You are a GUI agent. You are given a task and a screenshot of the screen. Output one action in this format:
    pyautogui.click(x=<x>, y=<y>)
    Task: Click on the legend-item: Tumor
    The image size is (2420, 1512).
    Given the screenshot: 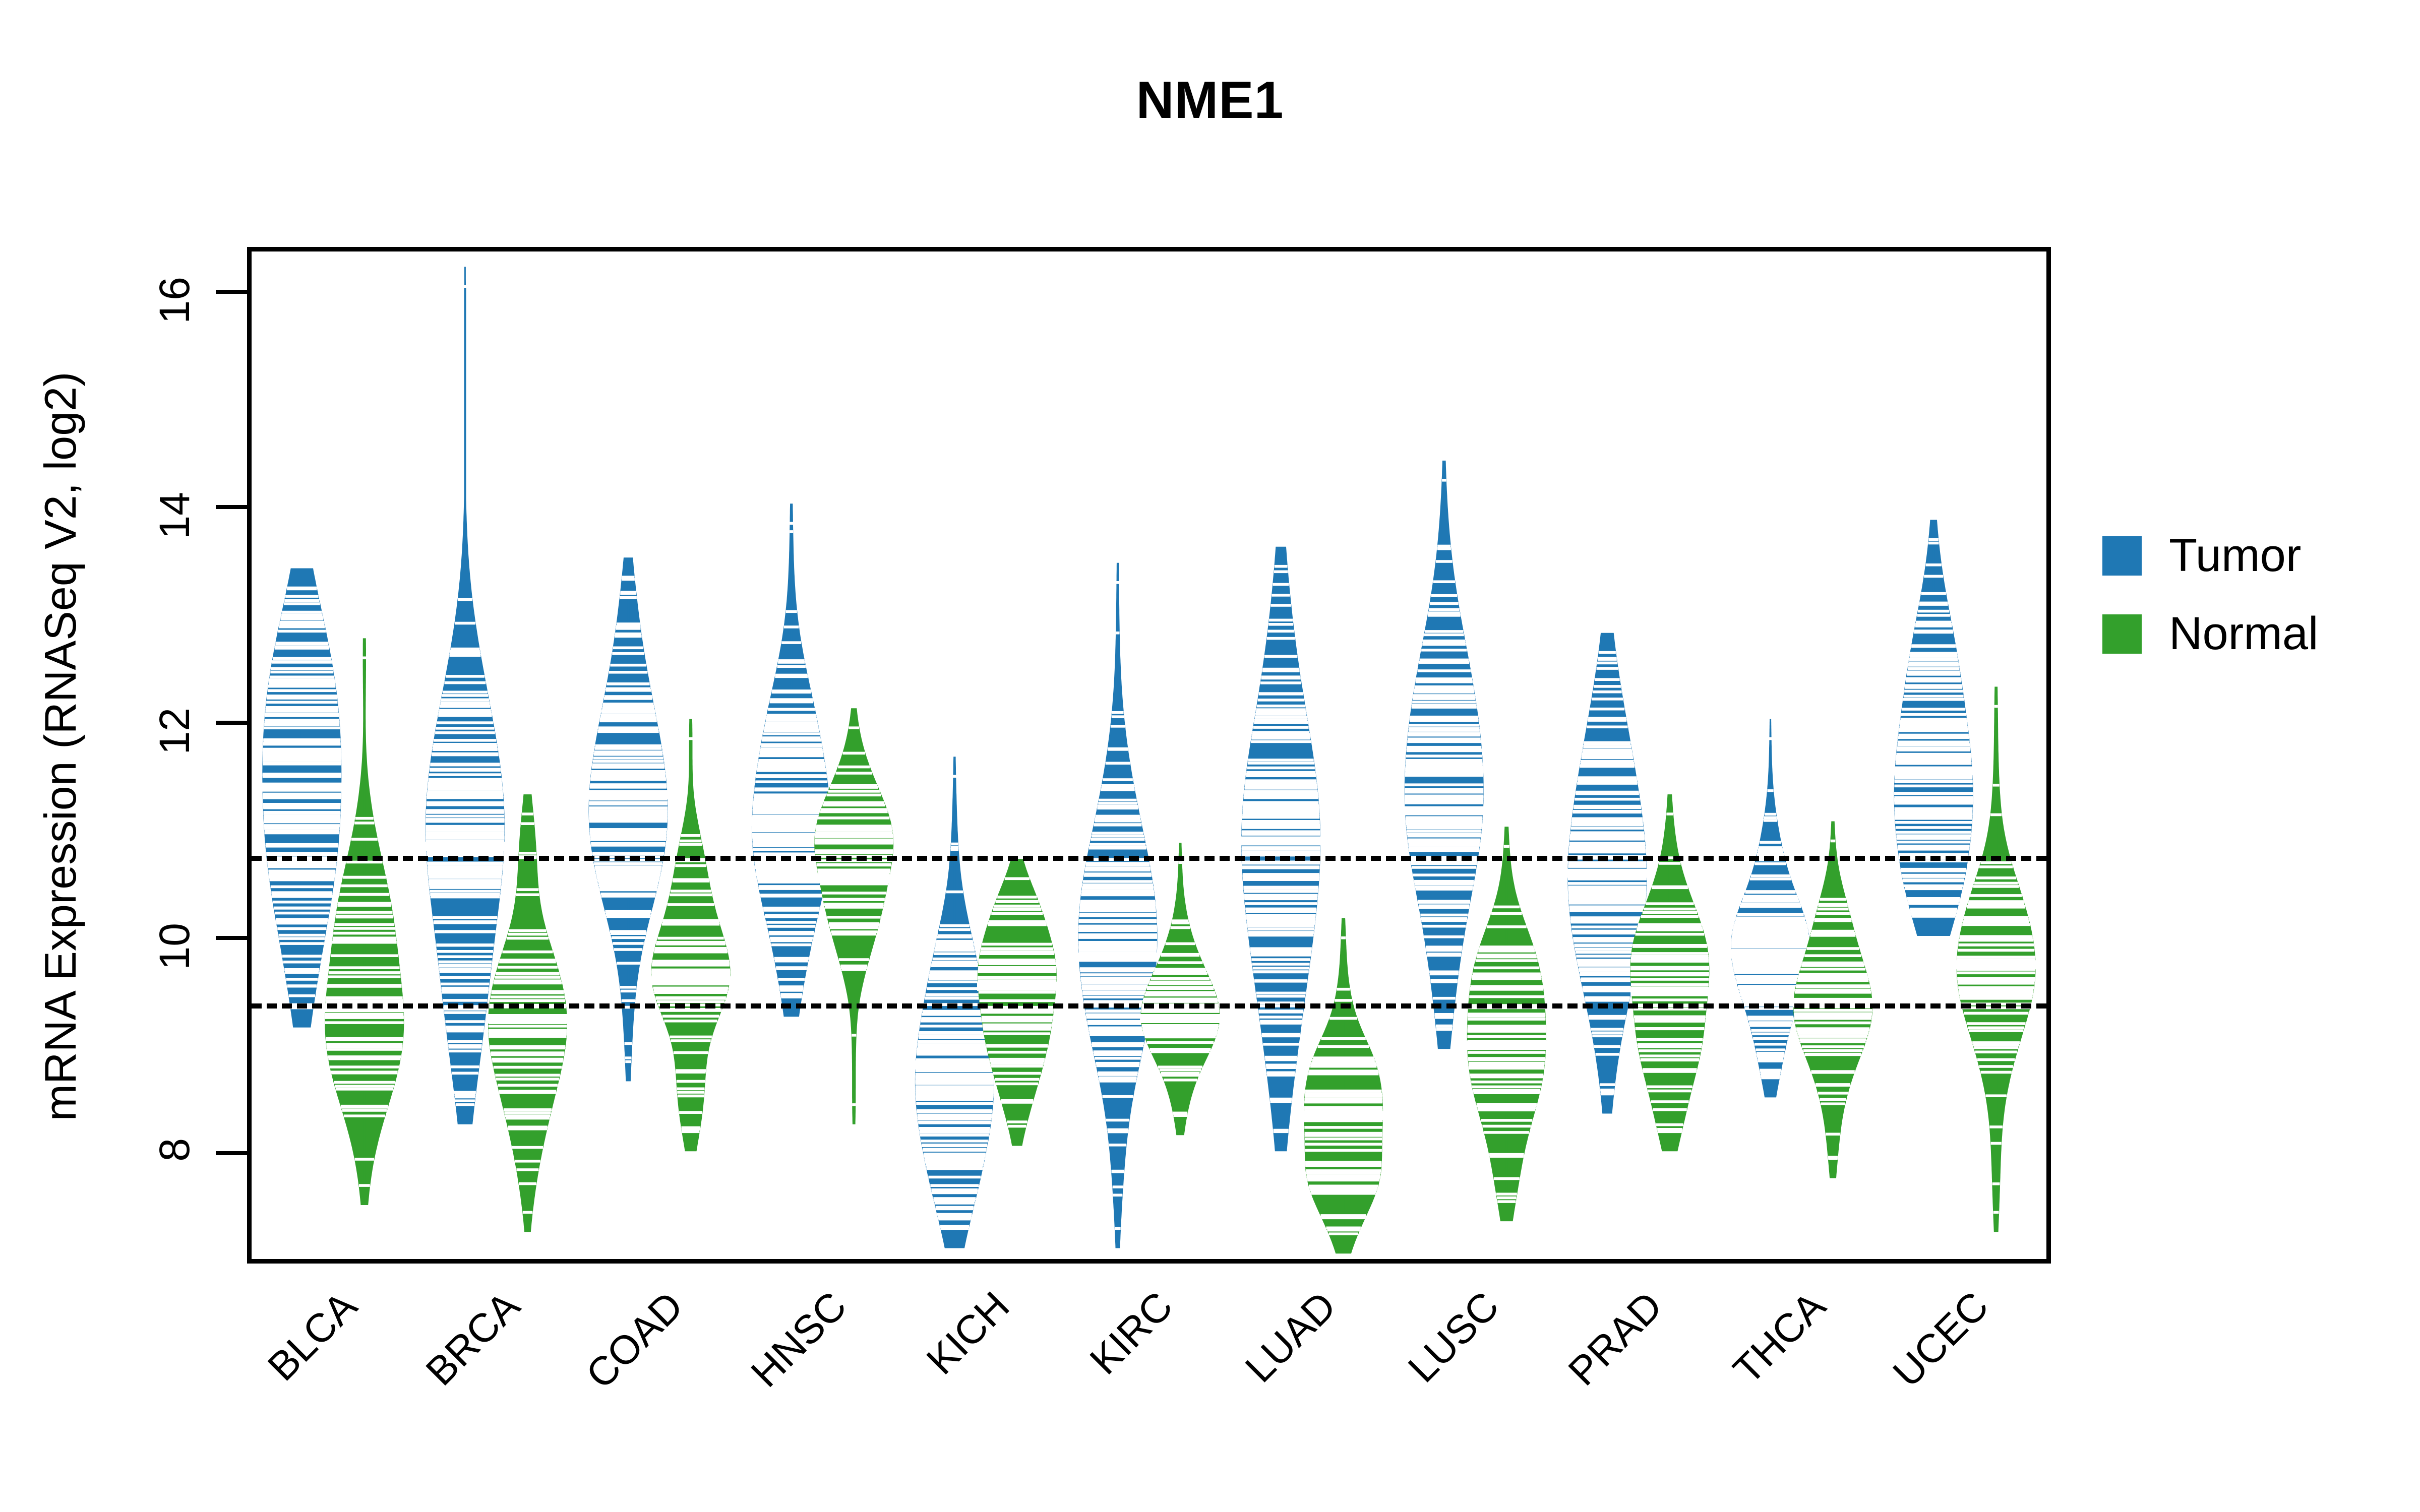 What is the action you would take?
    pyautogui.click(x=2210, y=555)
    